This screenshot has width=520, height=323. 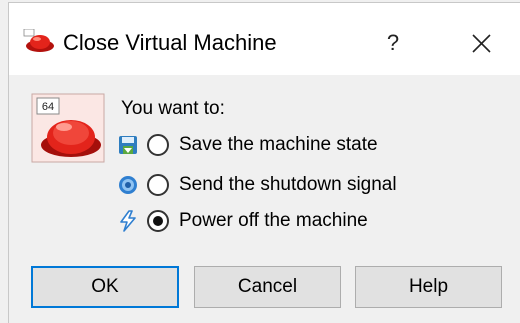 I want to click on virtualbox-64bit-icon: 64, so click(x=68, y=128).